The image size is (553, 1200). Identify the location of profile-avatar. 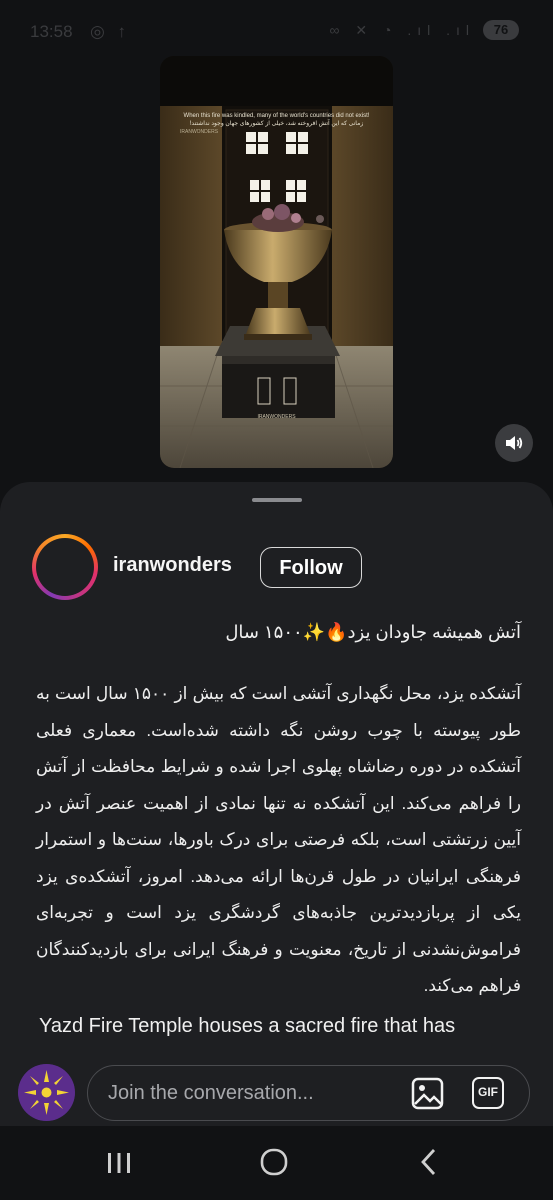
(65, 567).